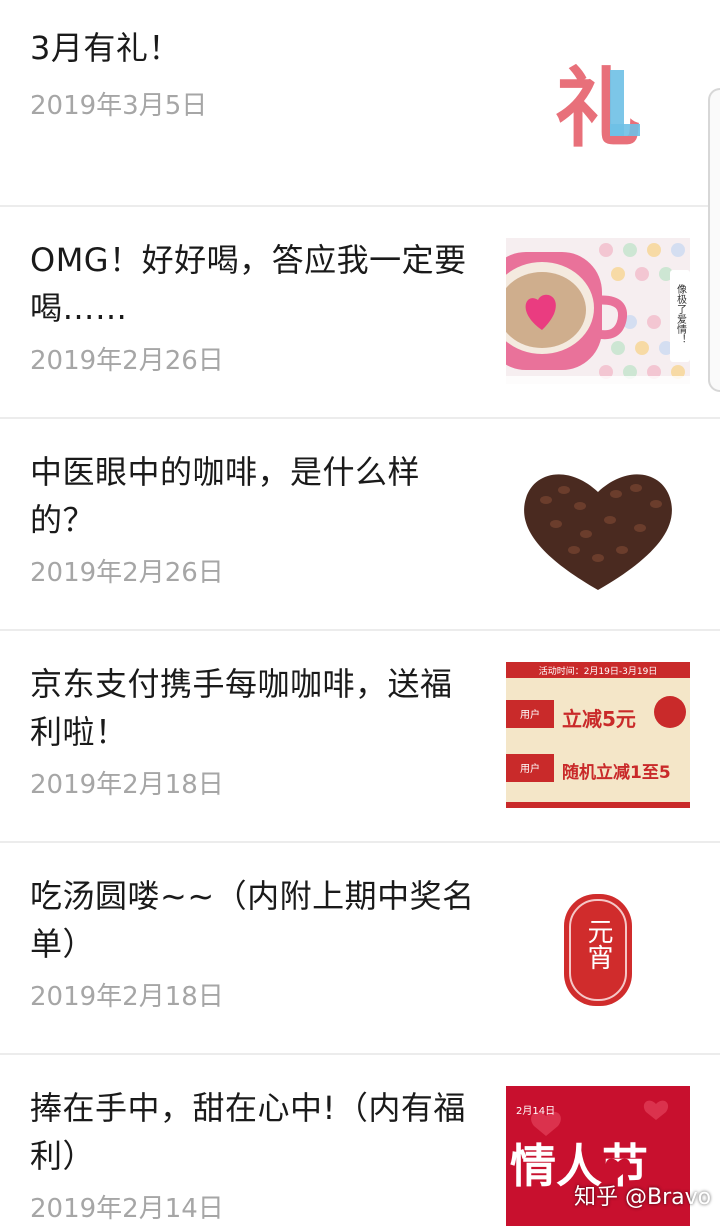  What do you see at coordinates (119, 106) in the screenshot?
I see `article-date: 2019年3月5日` at bounding box center [119, 106].